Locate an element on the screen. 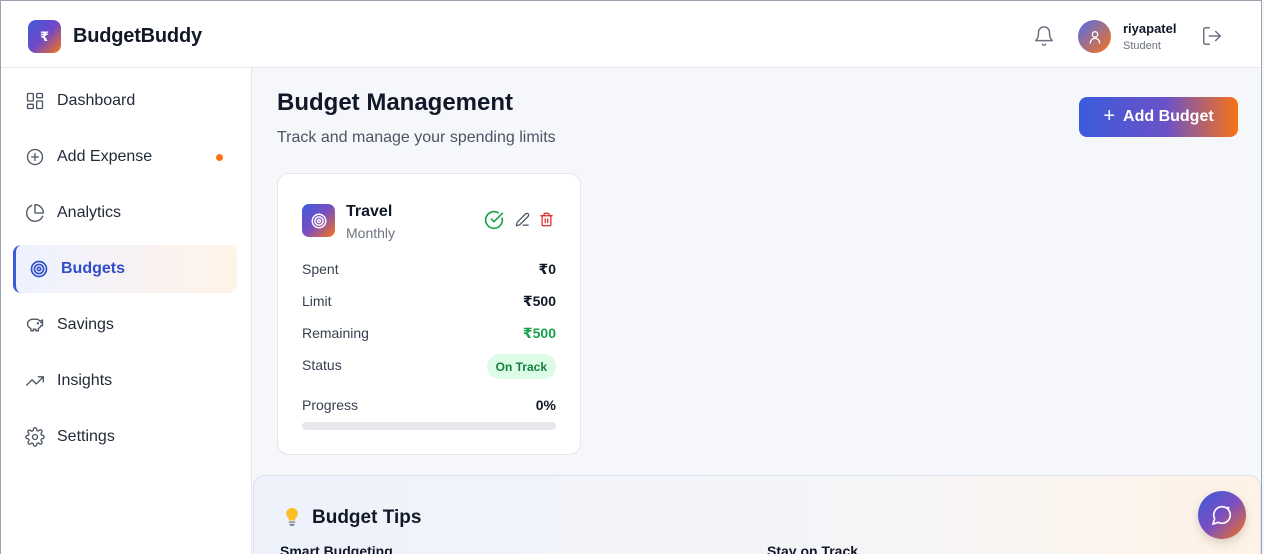 Image resolution: width=1264 pixels, height=554 pixels. user-name: riyapatel is located at coordinates (1150, 28).